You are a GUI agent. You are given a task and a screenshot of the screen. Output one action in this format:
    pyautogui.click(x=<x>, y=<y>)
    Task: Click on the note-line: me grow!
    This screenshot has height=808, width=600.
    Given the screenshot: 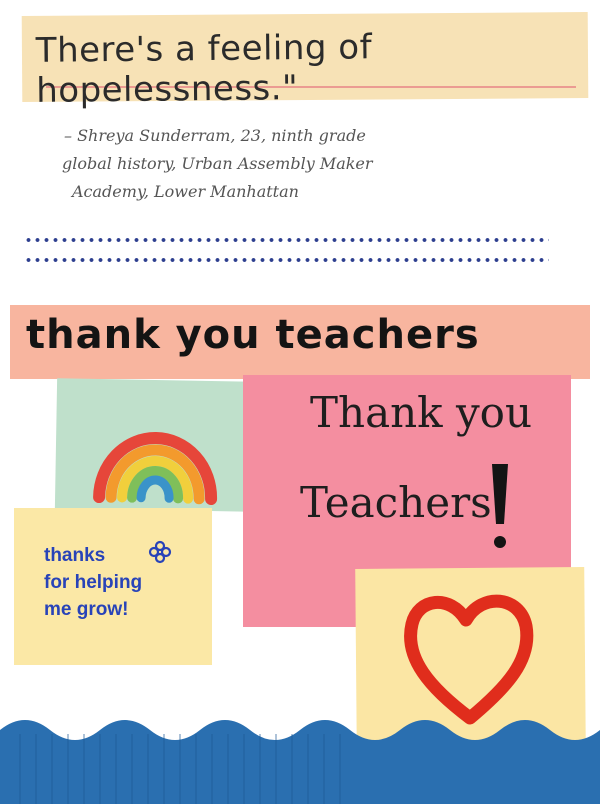 What is the action you would take?
    pyautogui.click(x=86, y=609)
    